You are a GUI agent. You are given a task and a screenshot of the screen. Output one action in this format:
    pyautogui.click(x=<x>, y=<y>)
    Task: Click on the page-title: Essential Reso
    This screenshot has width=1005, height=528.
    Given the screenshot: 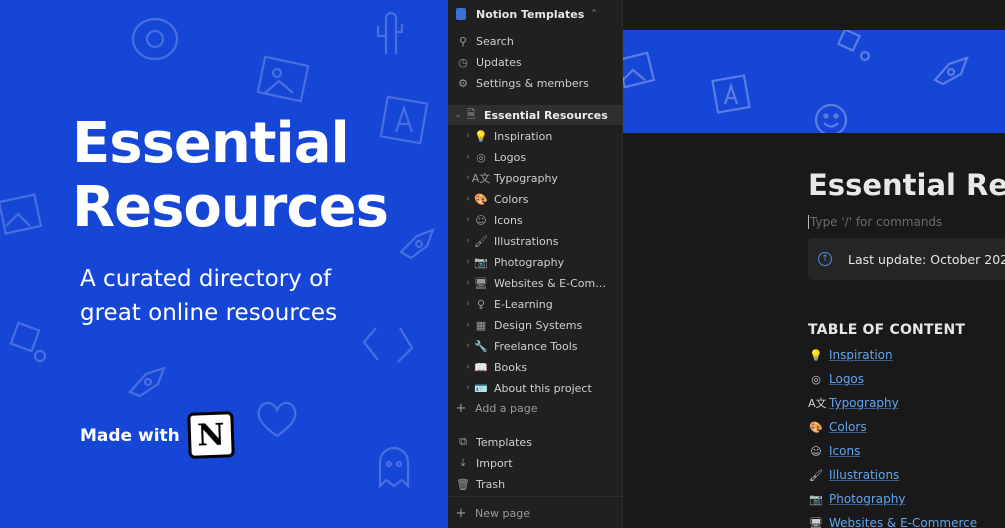 What is the action you would take?
    pyautogui.click(x=906, y=185)
    